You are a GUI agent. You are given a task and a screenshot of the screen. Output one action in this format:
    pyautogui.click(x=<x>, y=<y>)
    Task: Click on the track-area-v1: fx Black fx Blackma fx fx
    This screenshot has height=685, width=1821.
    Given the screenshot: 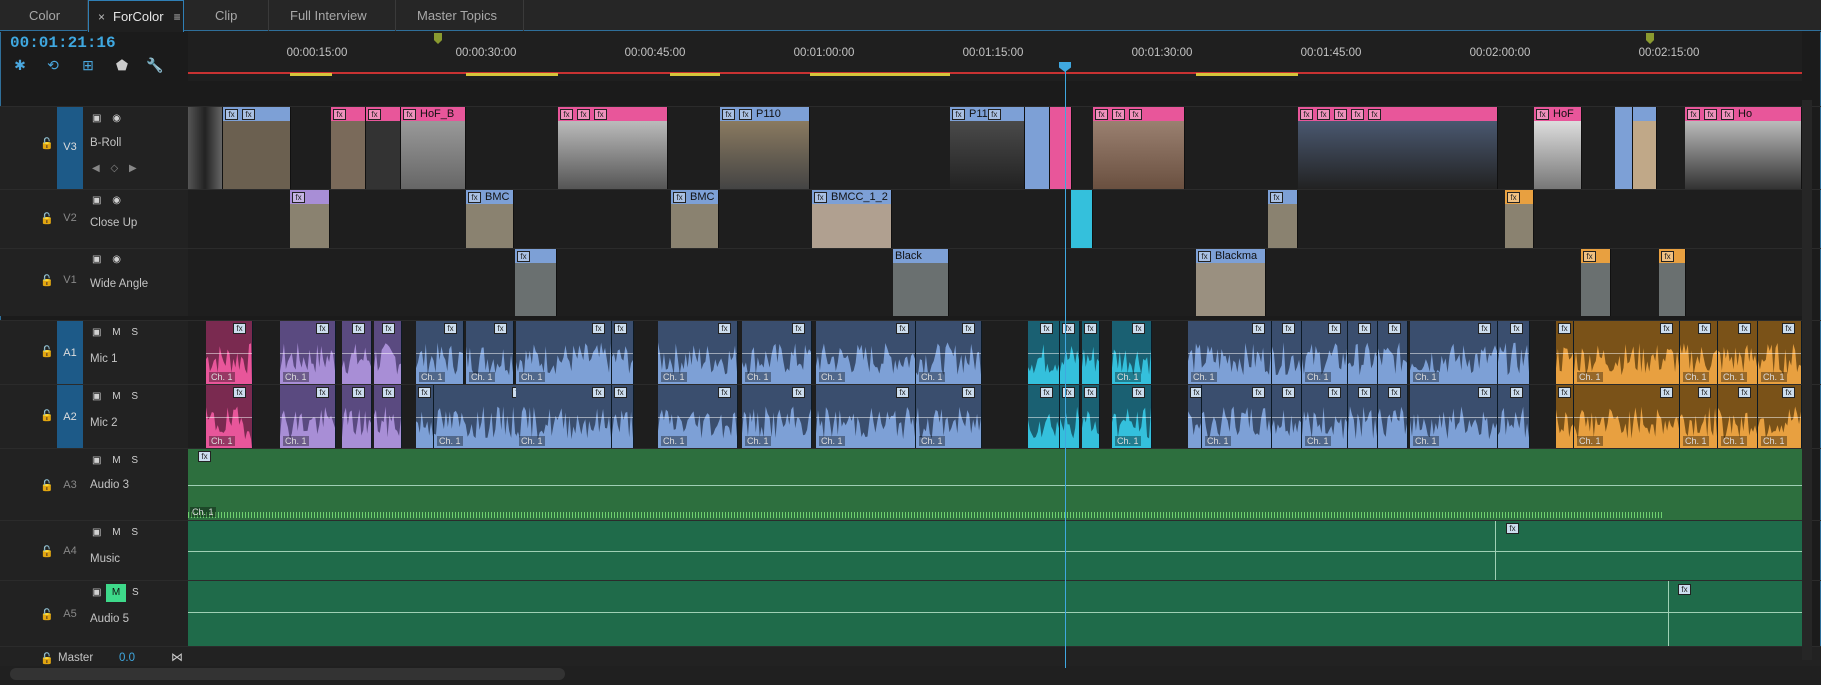 What is the action you would take?
    pyautogui.click(x=995, y=282)
    